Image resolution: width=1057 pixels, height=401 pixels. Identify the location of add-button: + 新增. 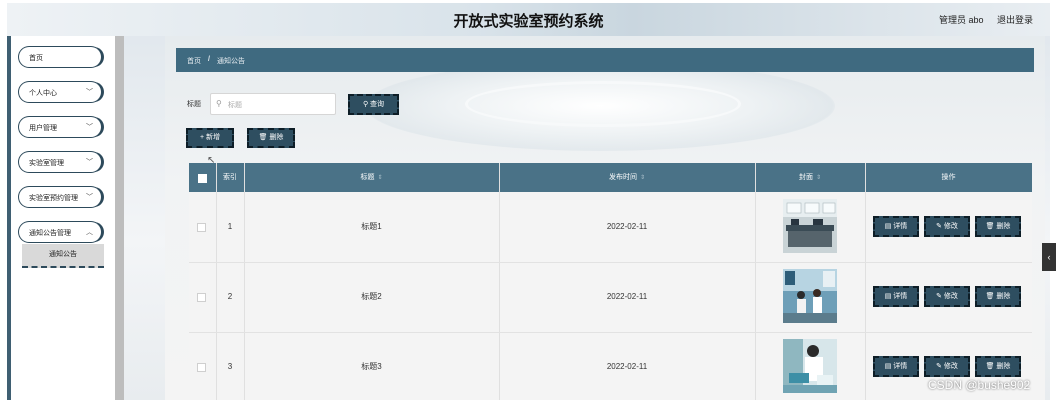
(210, 138).